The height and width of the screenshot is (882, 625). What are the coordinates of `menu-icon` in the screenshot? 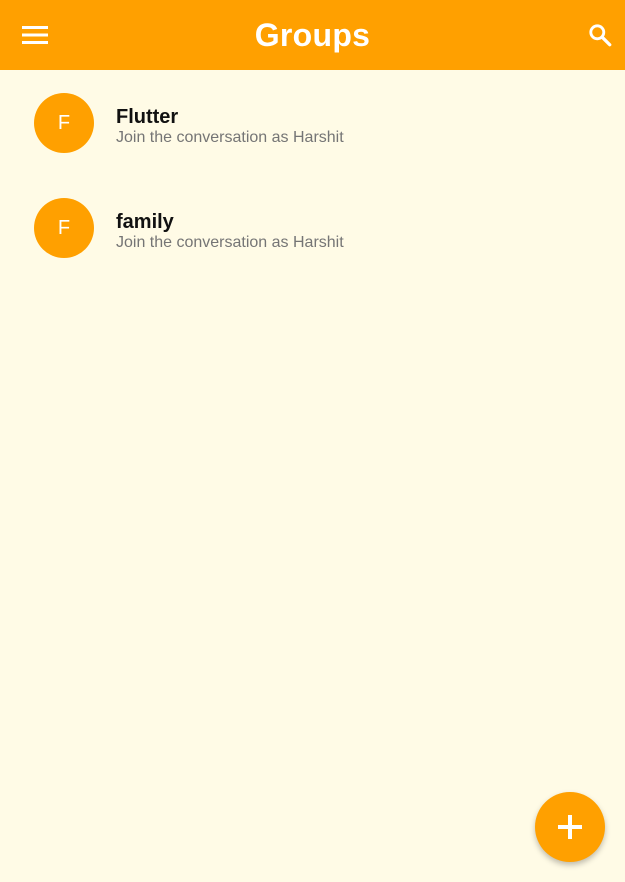 It's located at (35, 35).